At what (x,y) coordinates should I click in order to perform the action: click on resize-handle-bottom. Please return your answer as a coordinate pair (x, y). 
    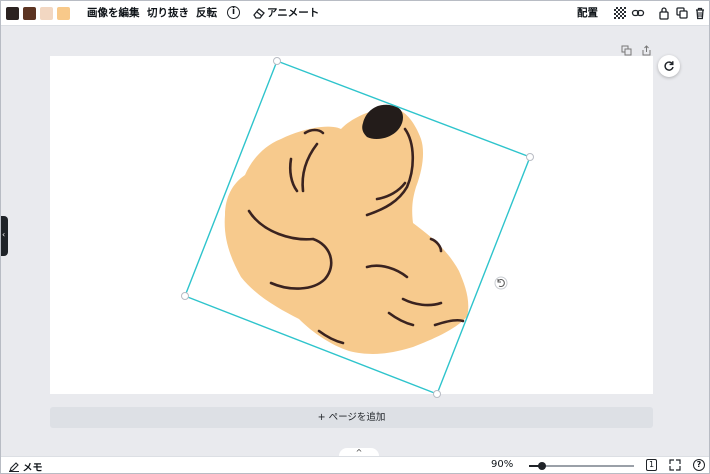
    Looking at the image, I should click on (437, 394).